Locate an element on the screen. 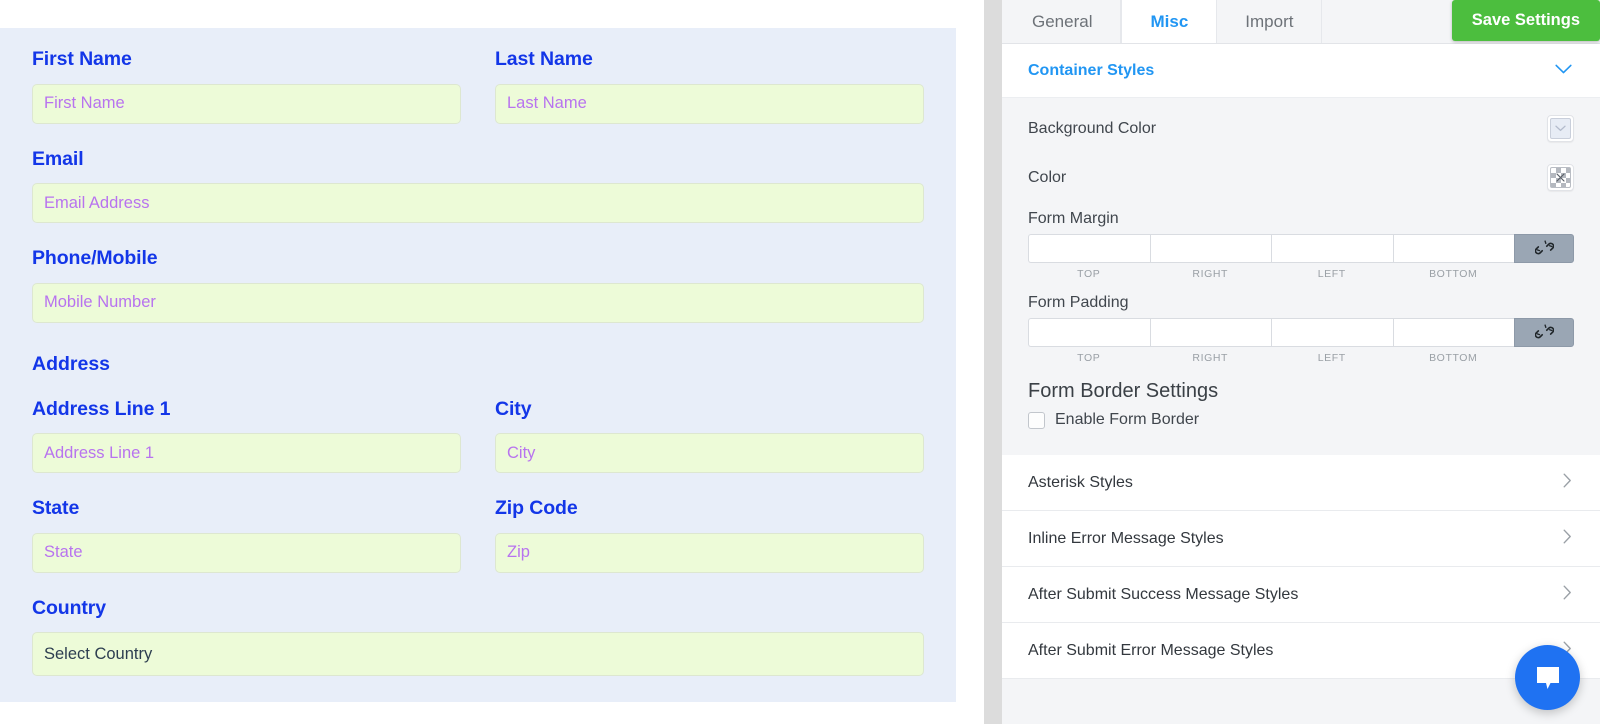 The width and height of the screenshot is (1600, 724). after-submit-error-message-styles-section: After Submit Error Message Styles is located at coordinates (1301, 651).